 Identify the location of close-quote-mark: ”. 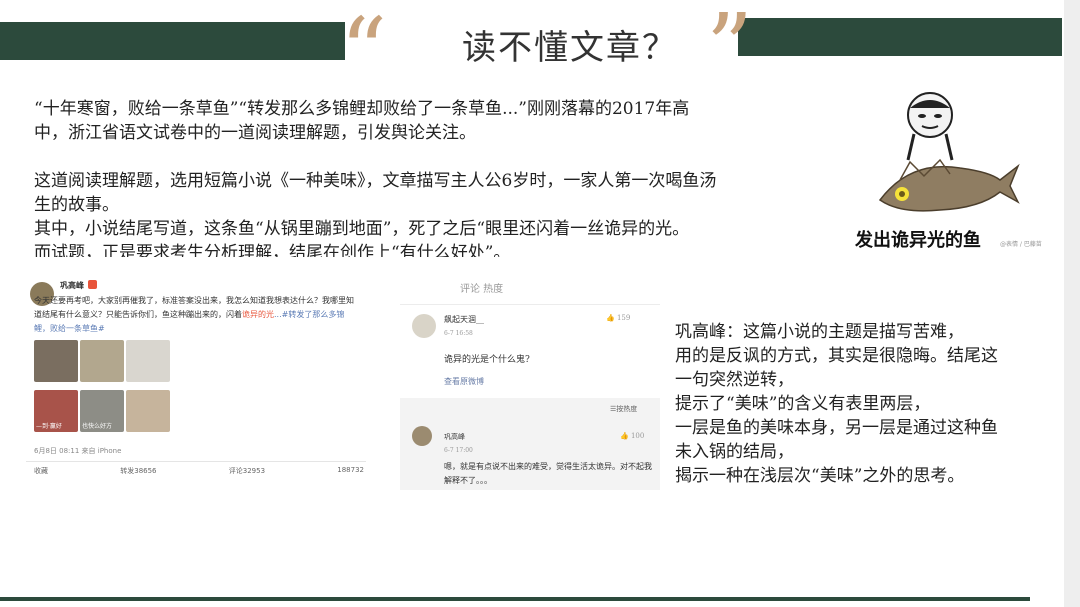
(730, 50).